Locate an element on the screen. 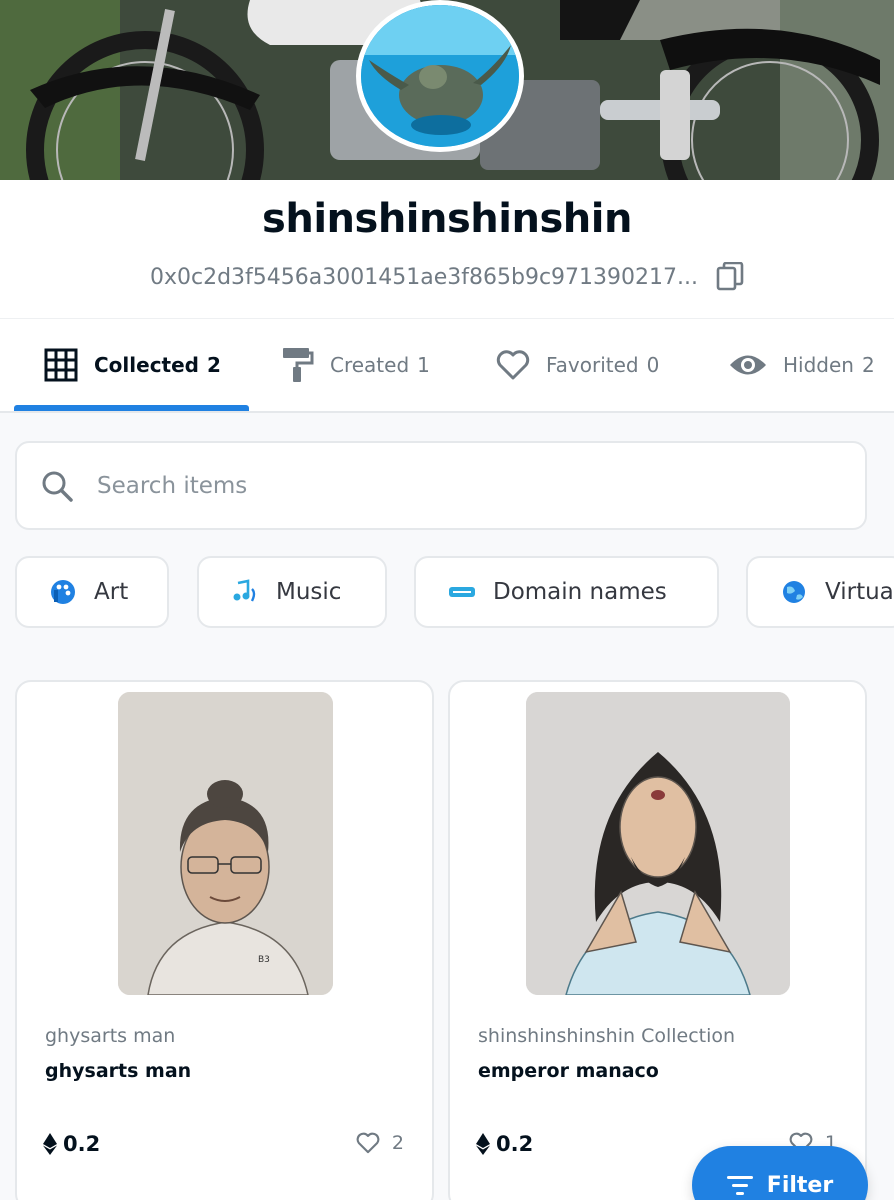 The image size is (894, 1200). search-bar is located at coordinates (441, 485).